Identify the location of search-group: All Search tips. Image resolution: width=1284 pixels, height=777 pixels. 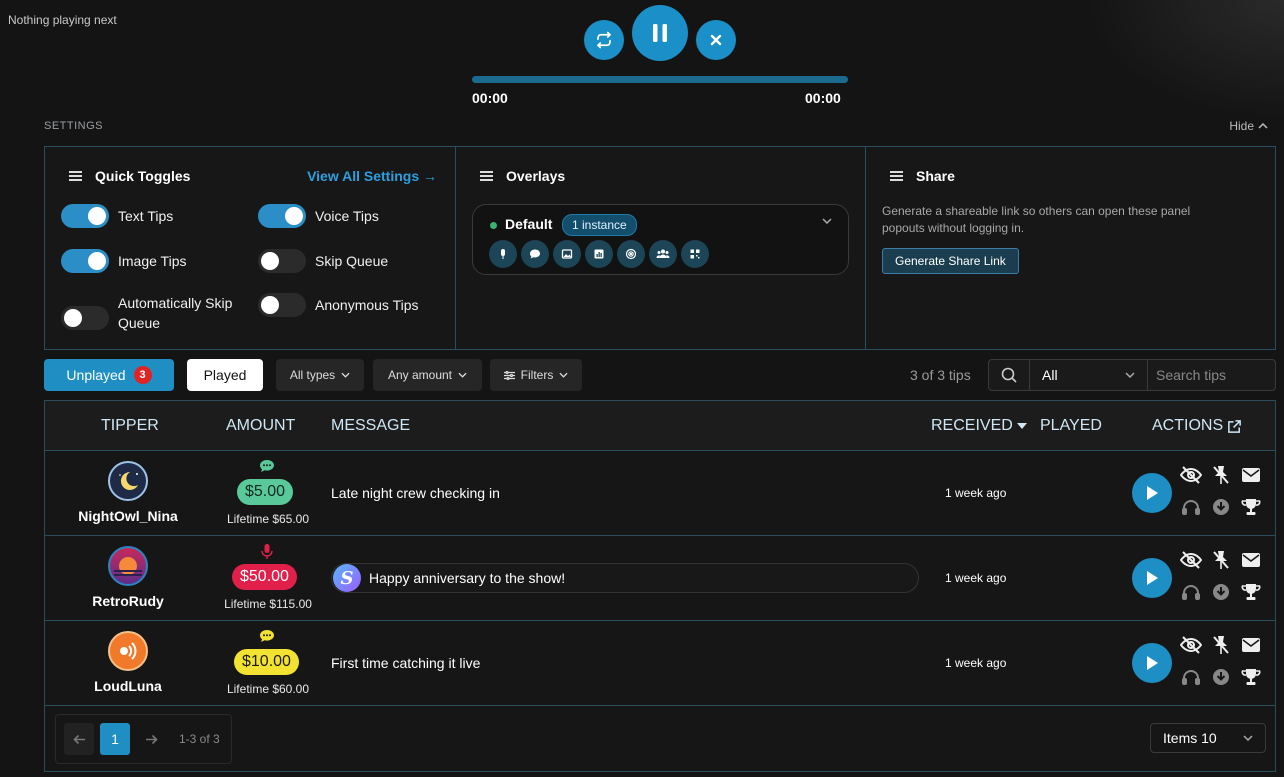
(1132, 375).